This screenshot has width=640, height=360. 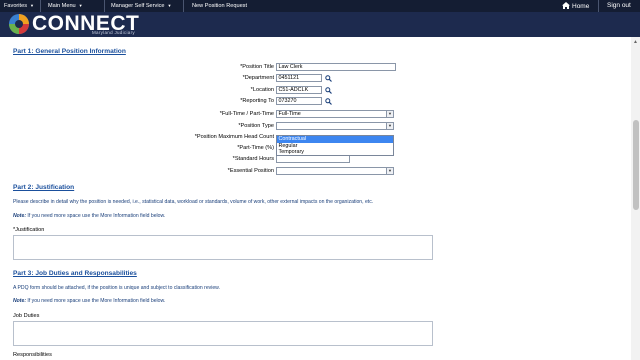 What do you see at coordinates (299, 101) in the screenshot?
I see `reporting-to-input: 073270` at bounding box center [299, 101].